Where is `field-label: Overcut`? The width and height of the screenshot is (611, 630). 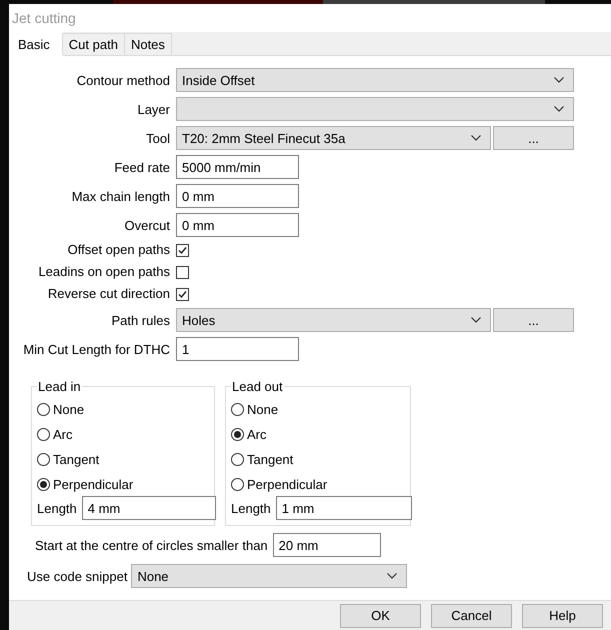 field-label: Overcut is located at coordinates (147, 225).